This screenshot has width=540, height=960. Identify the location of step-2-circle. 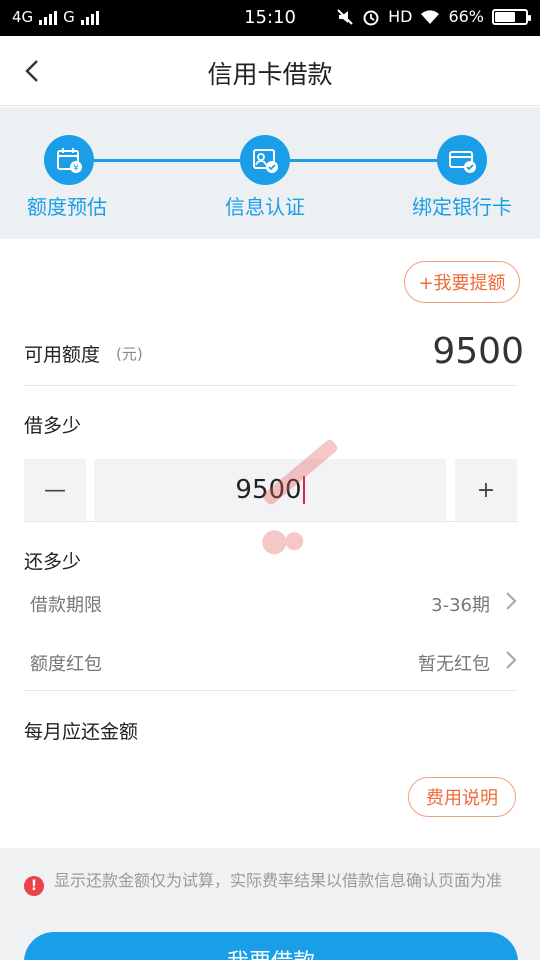
(265, 160).